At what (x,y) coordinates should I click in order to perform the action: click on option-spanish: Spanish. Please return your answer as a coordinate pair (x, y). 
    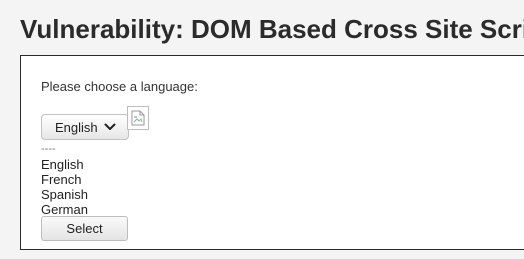
    Looking at the image, I should click on (64, 194).